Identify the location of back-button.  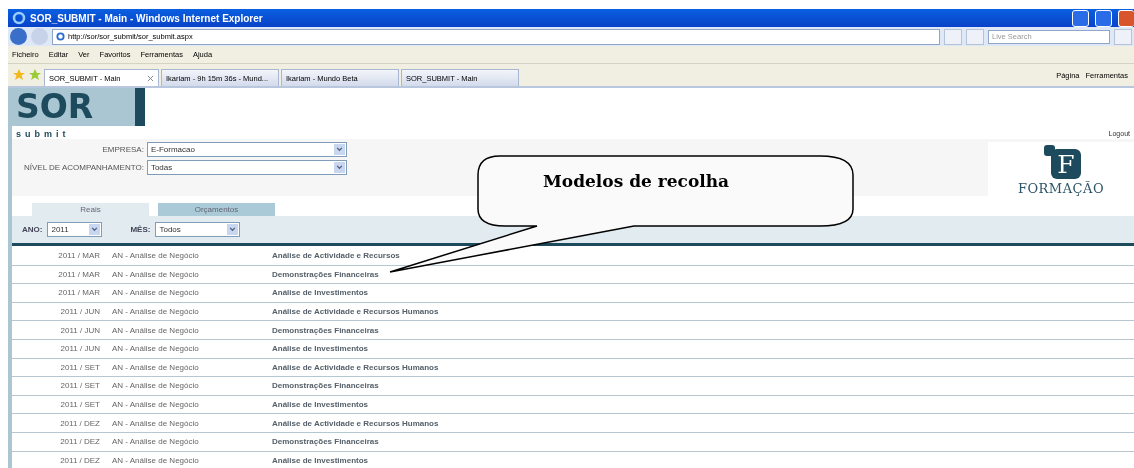
(18, 36).